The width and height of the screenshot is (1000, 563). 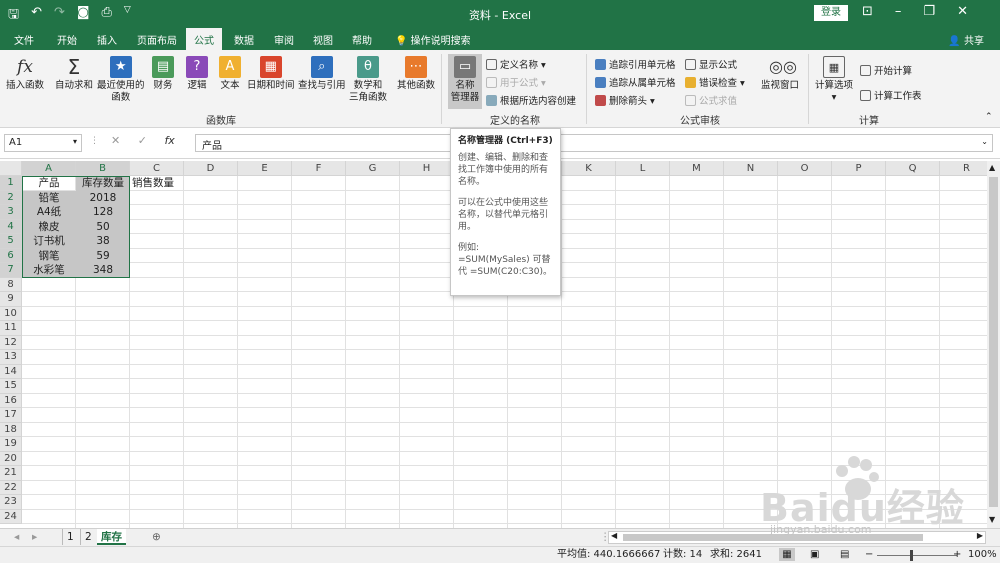 What do you see at coordinates (531, 100) in the screenshot?
I see `create-from-selection-button: 根据所选内容创建` at bounding box center [531, 100].